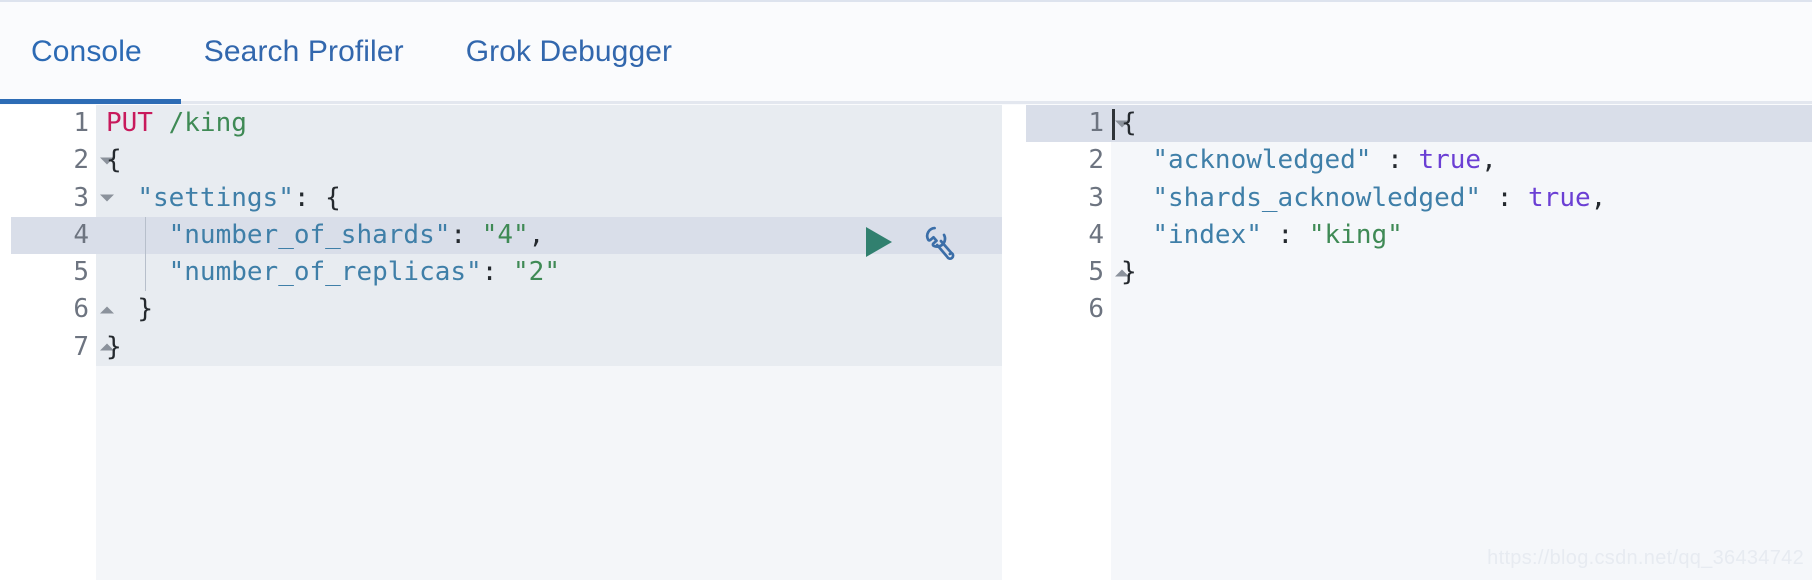  What do you see at coordinates (1077, 272) in the screenshot?
I see `response-gutter-cell: 5` at bounding box center [1077, 272].